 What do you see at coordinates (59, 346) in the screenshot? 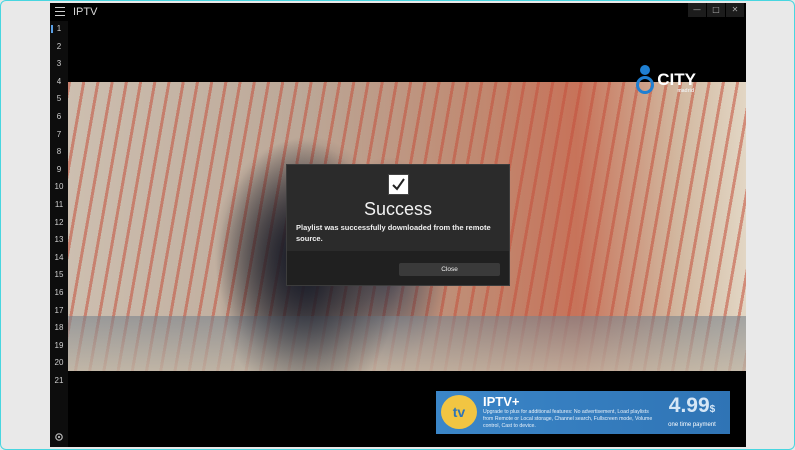
I see `channel-item: 19` at bounding box center [59, 346].